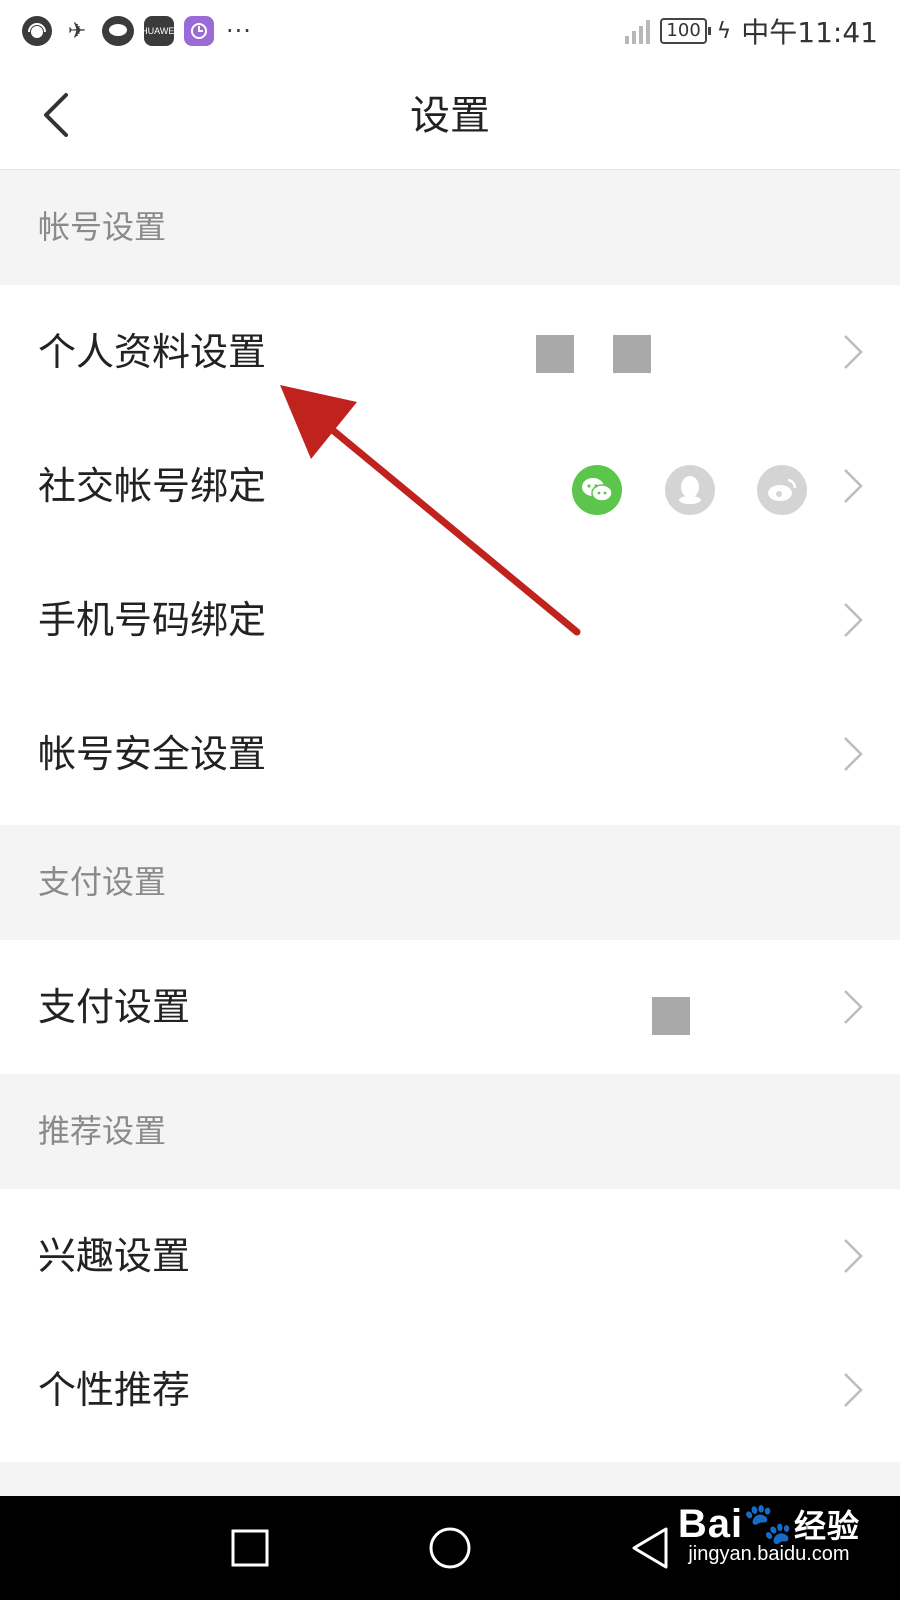  Describe the element at coordinates (239, 31) in the screenshot. I see `more-notifications-icon: ···` at that location.